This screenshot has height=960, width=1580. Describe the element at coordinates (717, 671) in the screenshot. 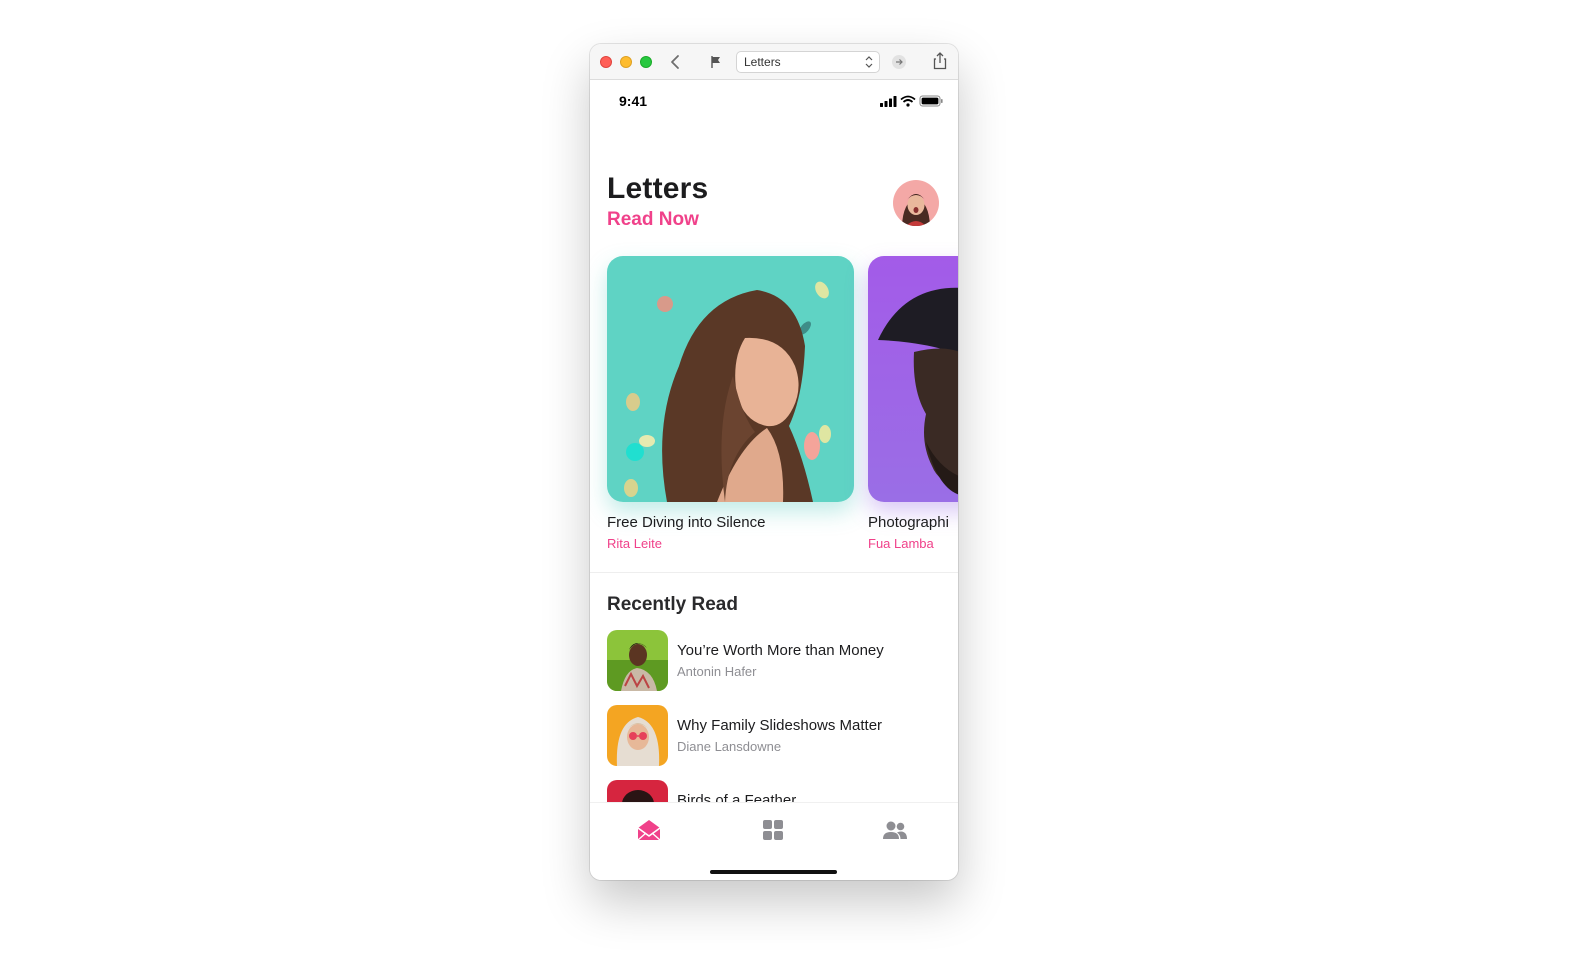

I see `list-item-author: Antonin Hafer` at that location.